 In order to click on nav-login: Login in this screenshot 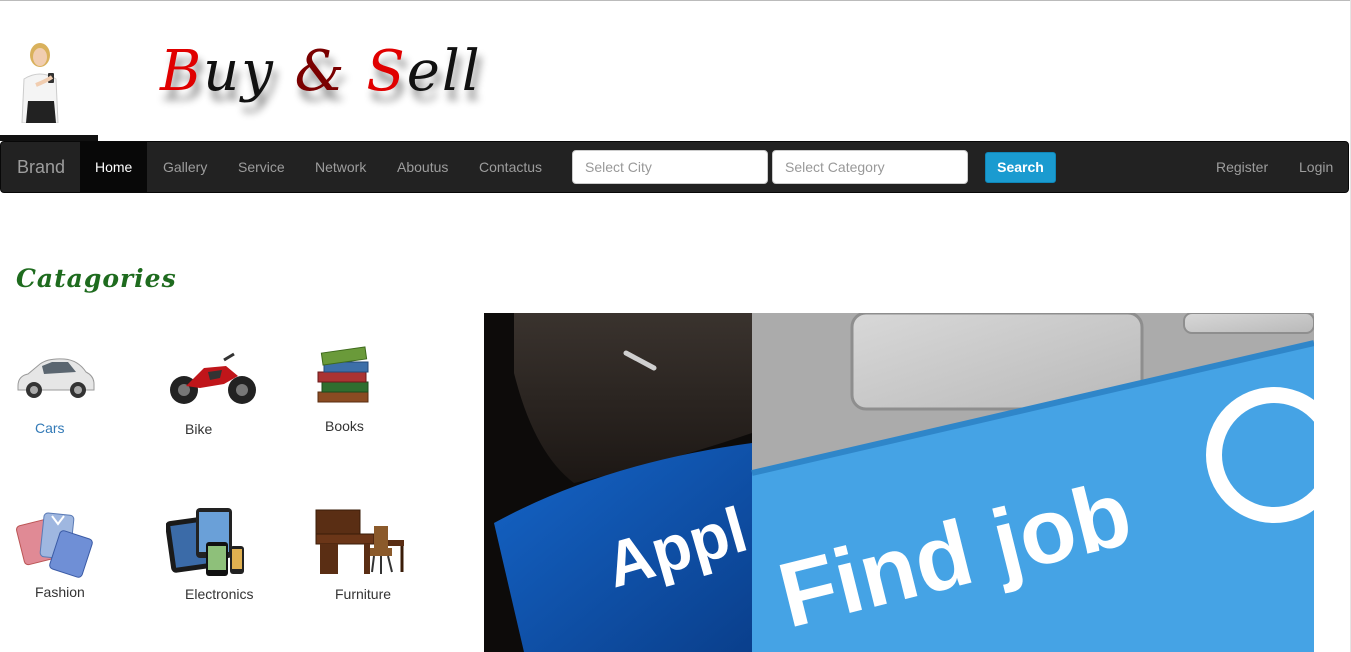, I will do `click(1316, 167)`.